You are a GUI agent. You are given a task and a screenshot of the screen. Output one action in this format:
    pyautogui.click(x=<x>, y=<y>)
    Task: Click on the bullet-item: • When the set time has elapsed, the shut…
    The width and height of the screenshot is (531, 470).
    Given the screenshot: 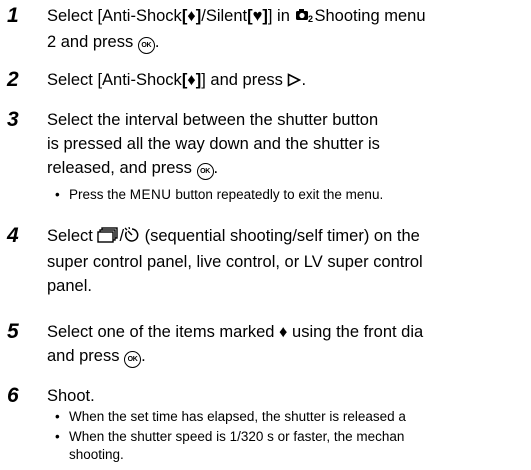 What is the action you would take?
    pyautogui.click(x=230, y=416)
    